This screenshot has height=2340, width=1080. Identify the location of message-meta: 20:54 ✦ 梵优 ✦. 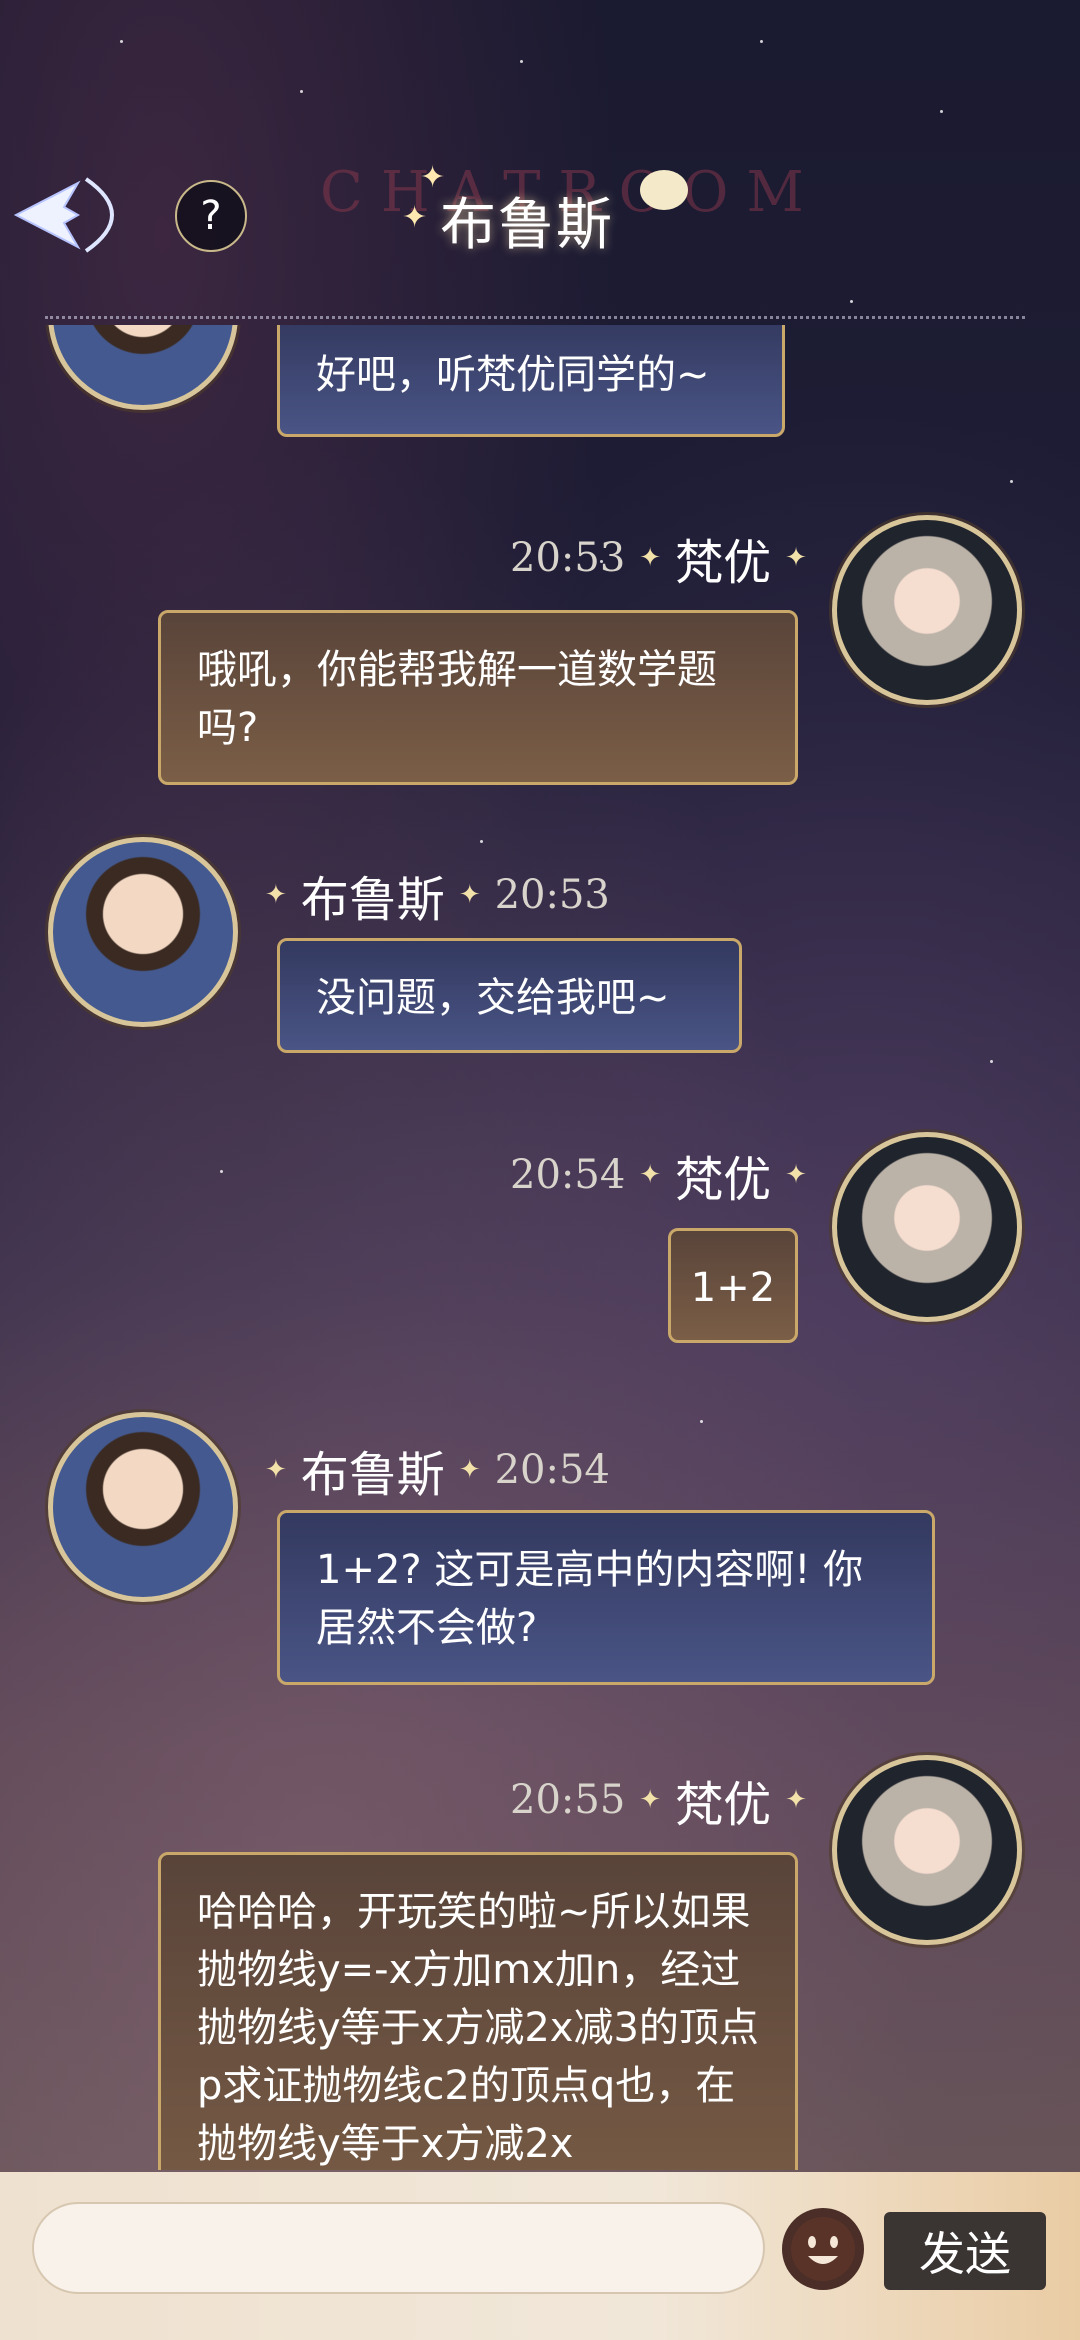
(658, 1176).